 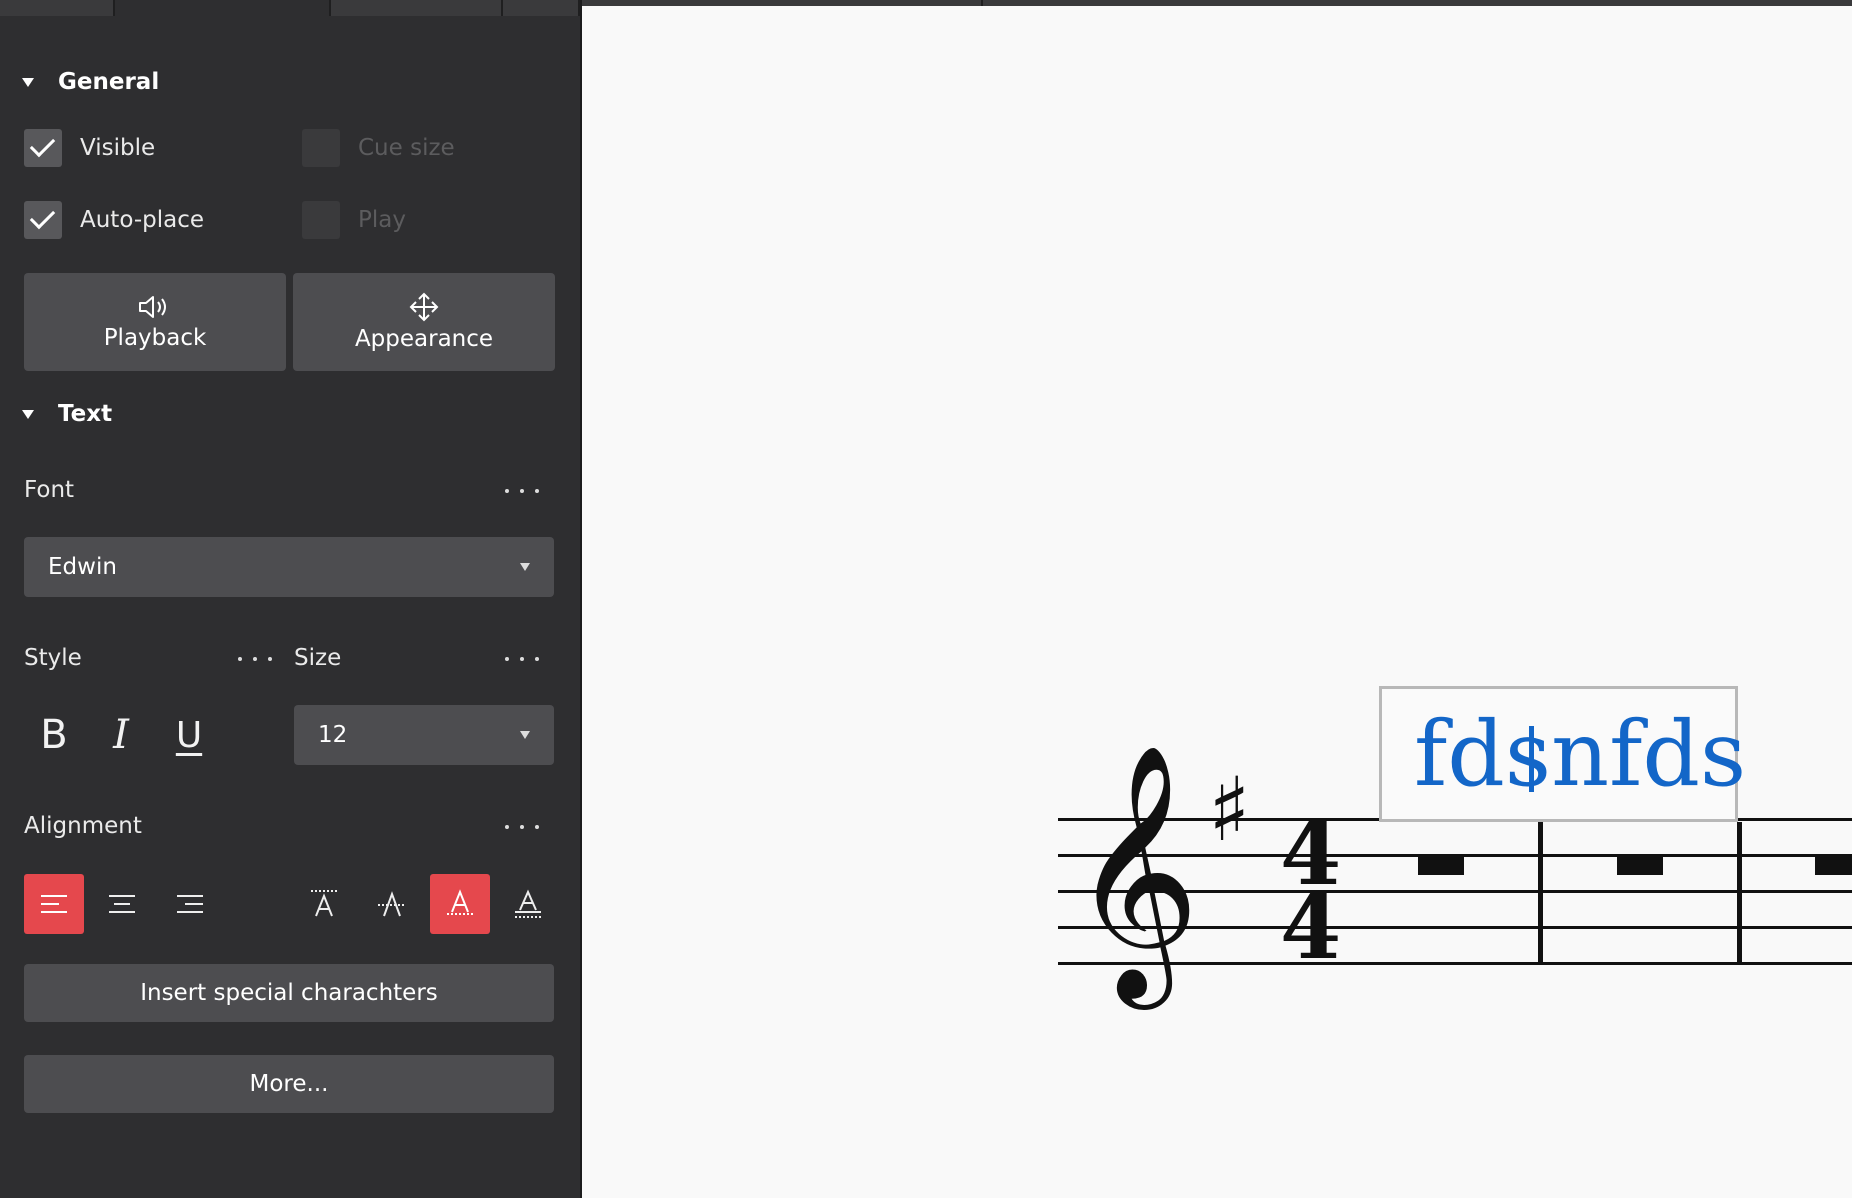 I want to click on alignment-more-options-icon, so click(x=522, y=827).